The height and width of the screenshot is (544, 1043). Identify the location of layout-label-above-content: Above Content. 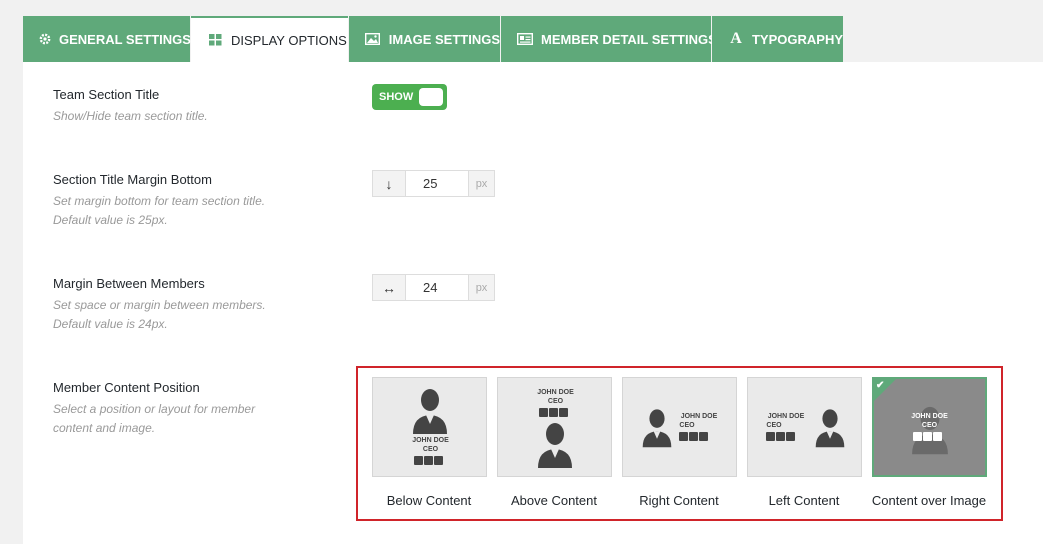
(553, 500).